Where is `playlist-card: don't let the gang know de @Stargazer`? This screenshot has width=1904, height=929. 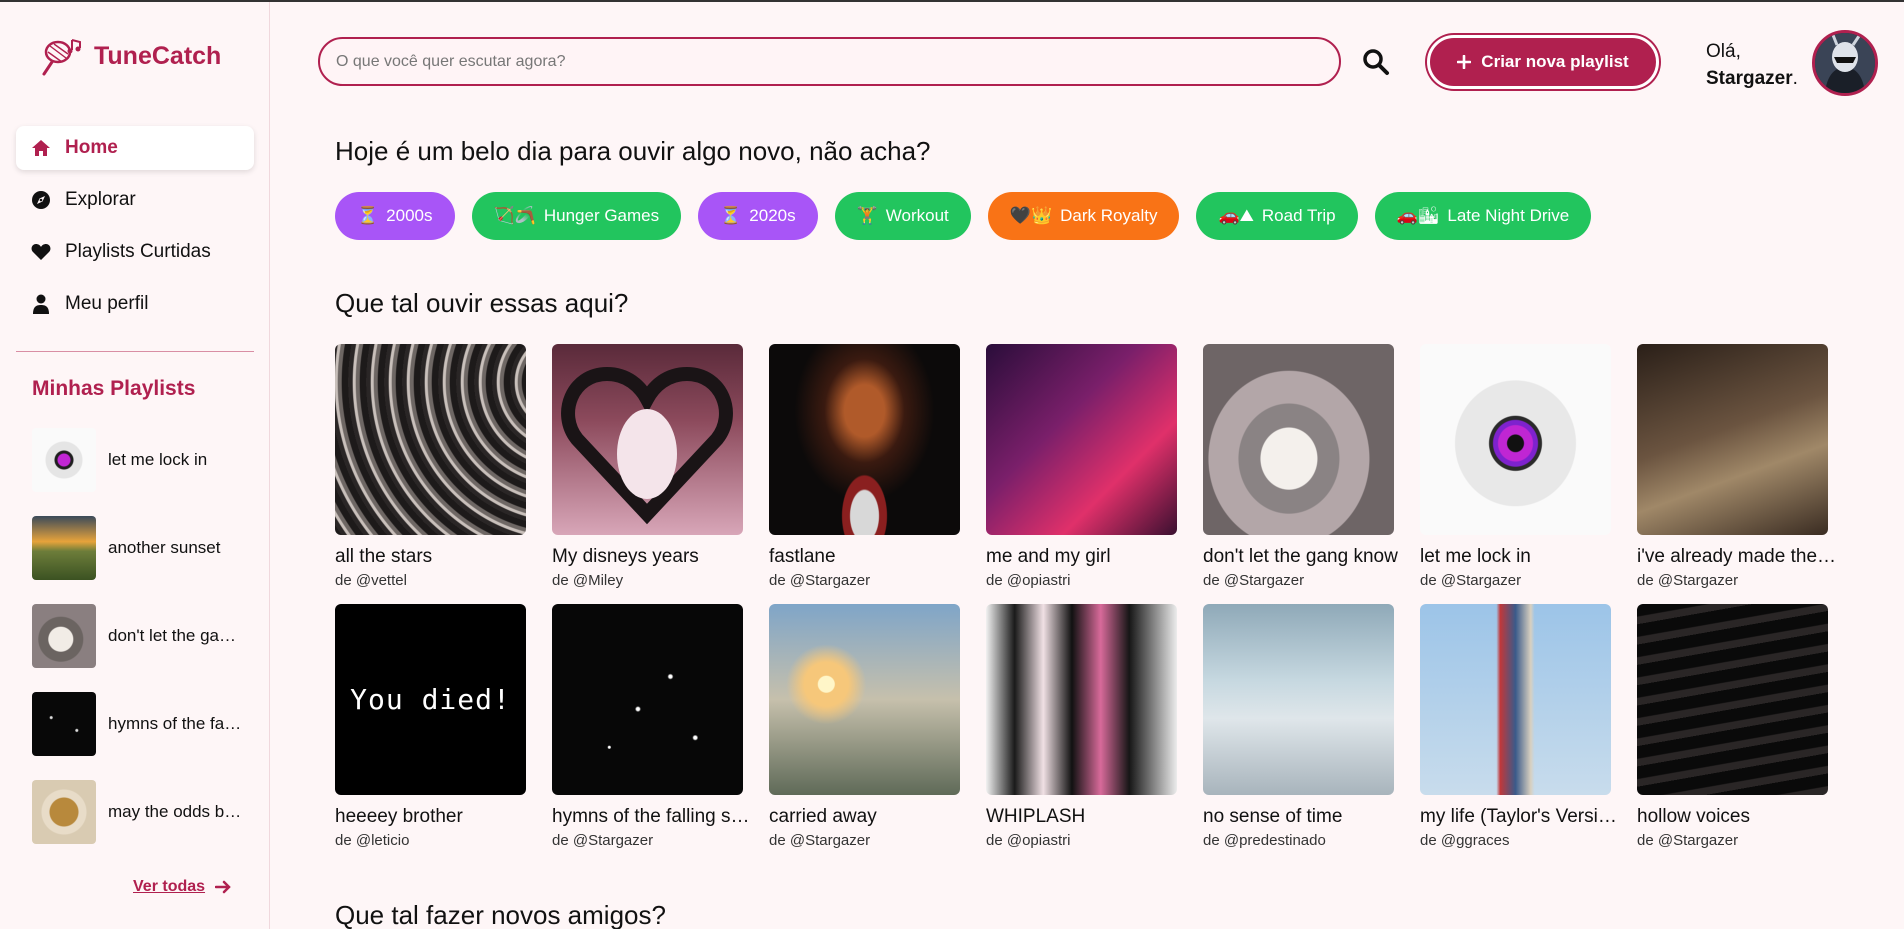 playlist-card: don't let the gang know de @Stargazer is located at coordinates (1300, 474).